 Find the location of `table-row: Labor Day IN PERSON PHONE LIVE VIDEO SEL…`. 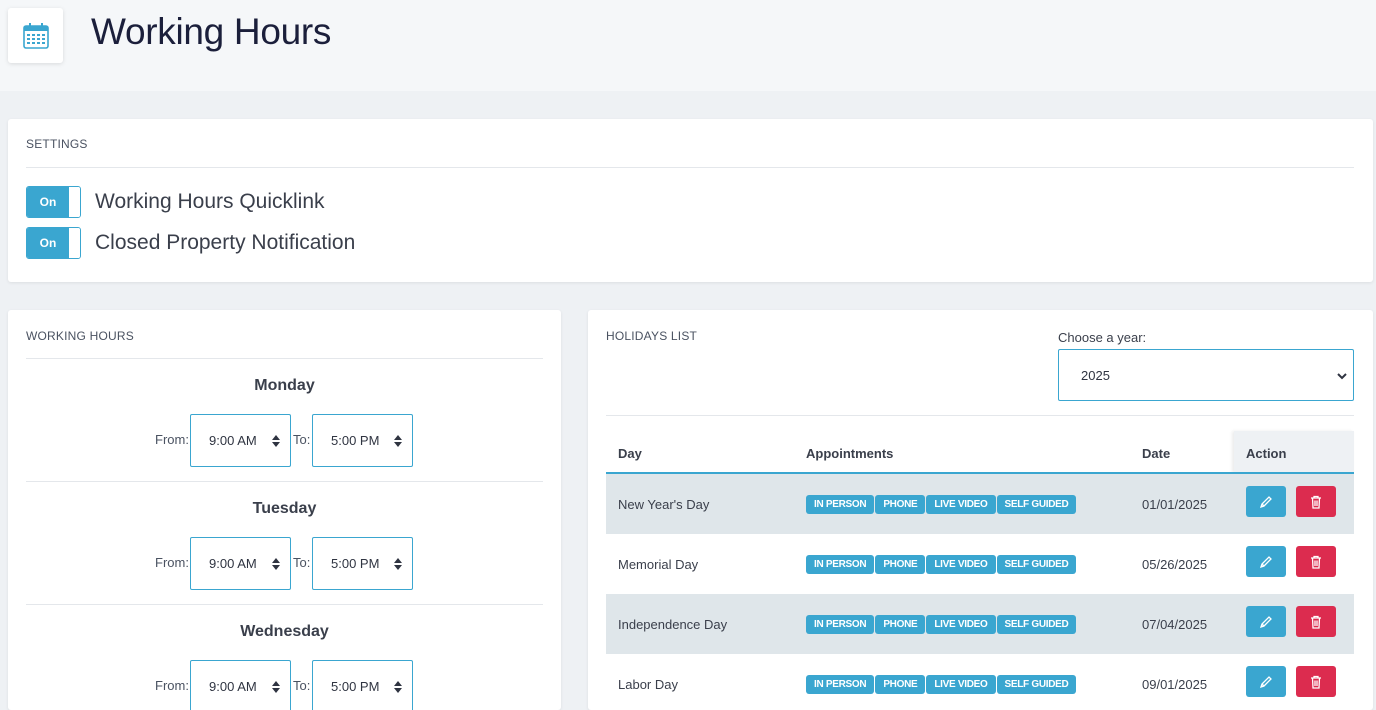

table-row: Labor Day IN PERSON PHONE LIVE VIDEO SEL… is located at coordinates (980, 682).